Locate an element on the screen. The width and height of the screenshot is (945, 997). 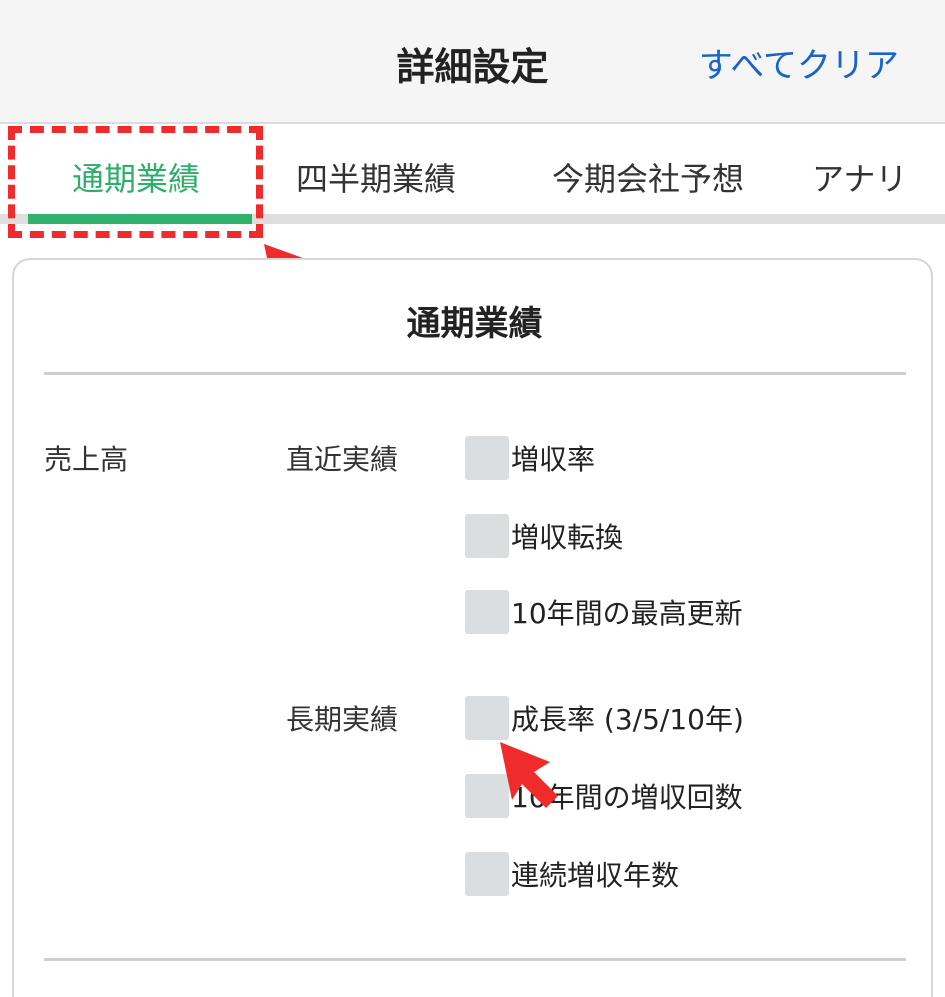
tab-analyst: アナリ is located at coordinates (859, 177).